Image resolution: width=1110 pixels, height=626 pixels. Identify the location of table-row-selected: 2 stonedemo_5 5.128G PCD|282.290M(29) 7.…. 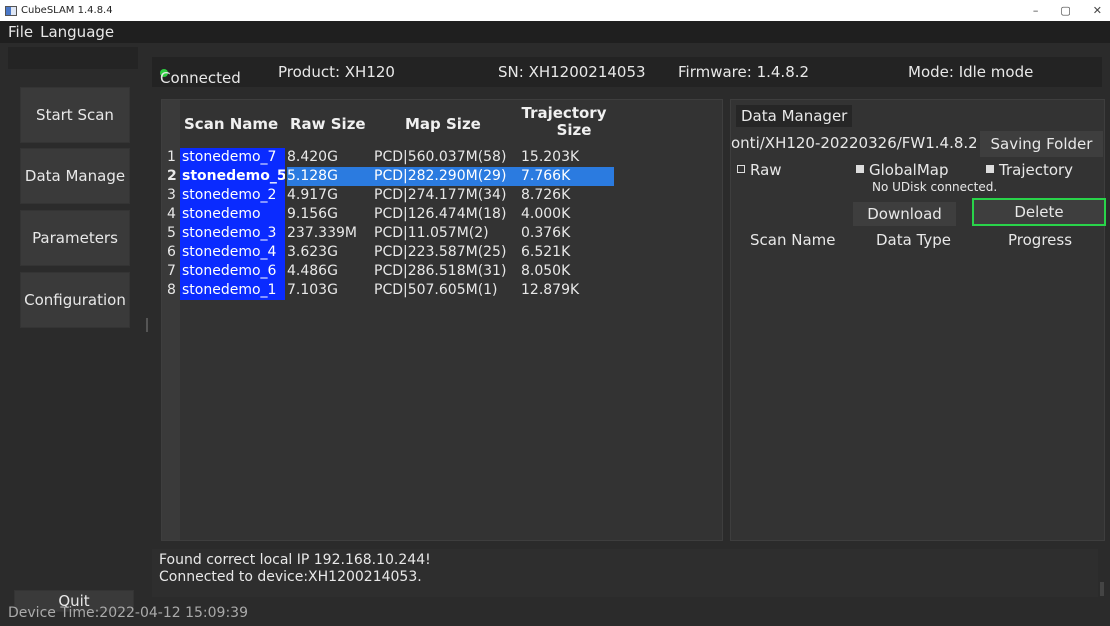
(442, 176).